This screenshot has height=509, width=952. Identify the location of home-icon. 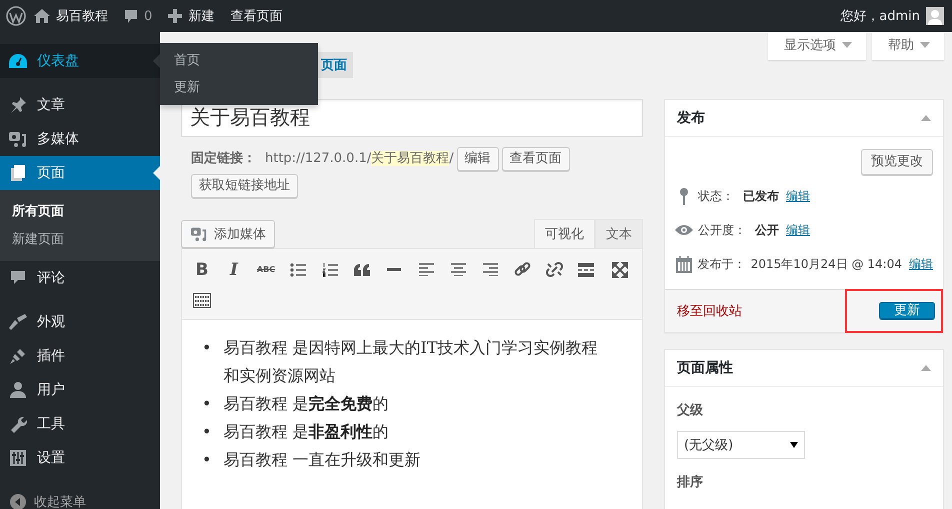
(42, 16).